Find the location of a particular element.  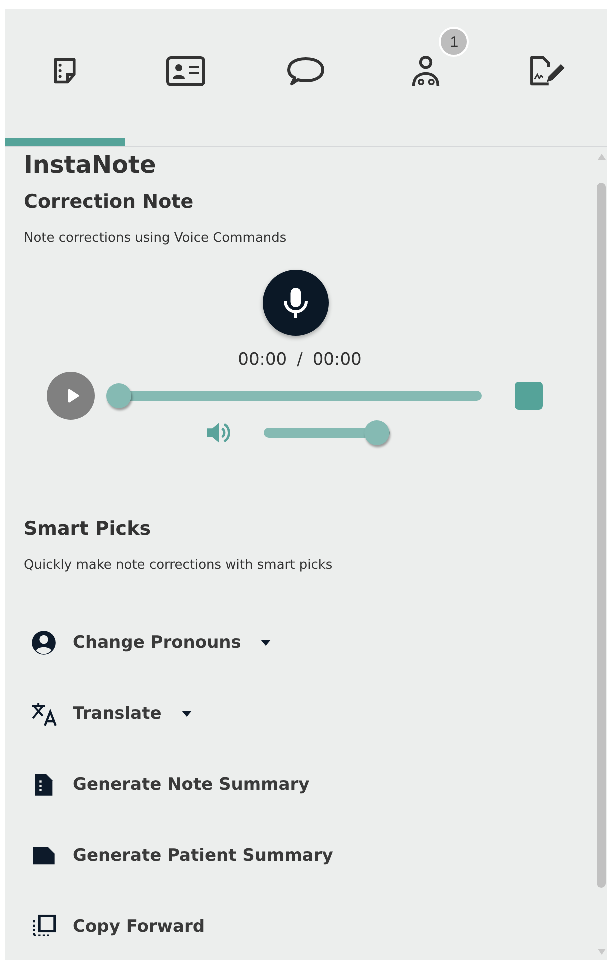

panel-title: InstaNote is located at coordinates (91, 165).